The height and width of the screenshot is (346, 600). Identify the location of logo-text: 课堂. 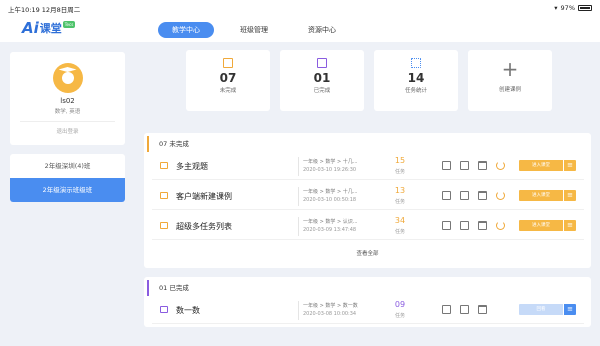
(50, 28).